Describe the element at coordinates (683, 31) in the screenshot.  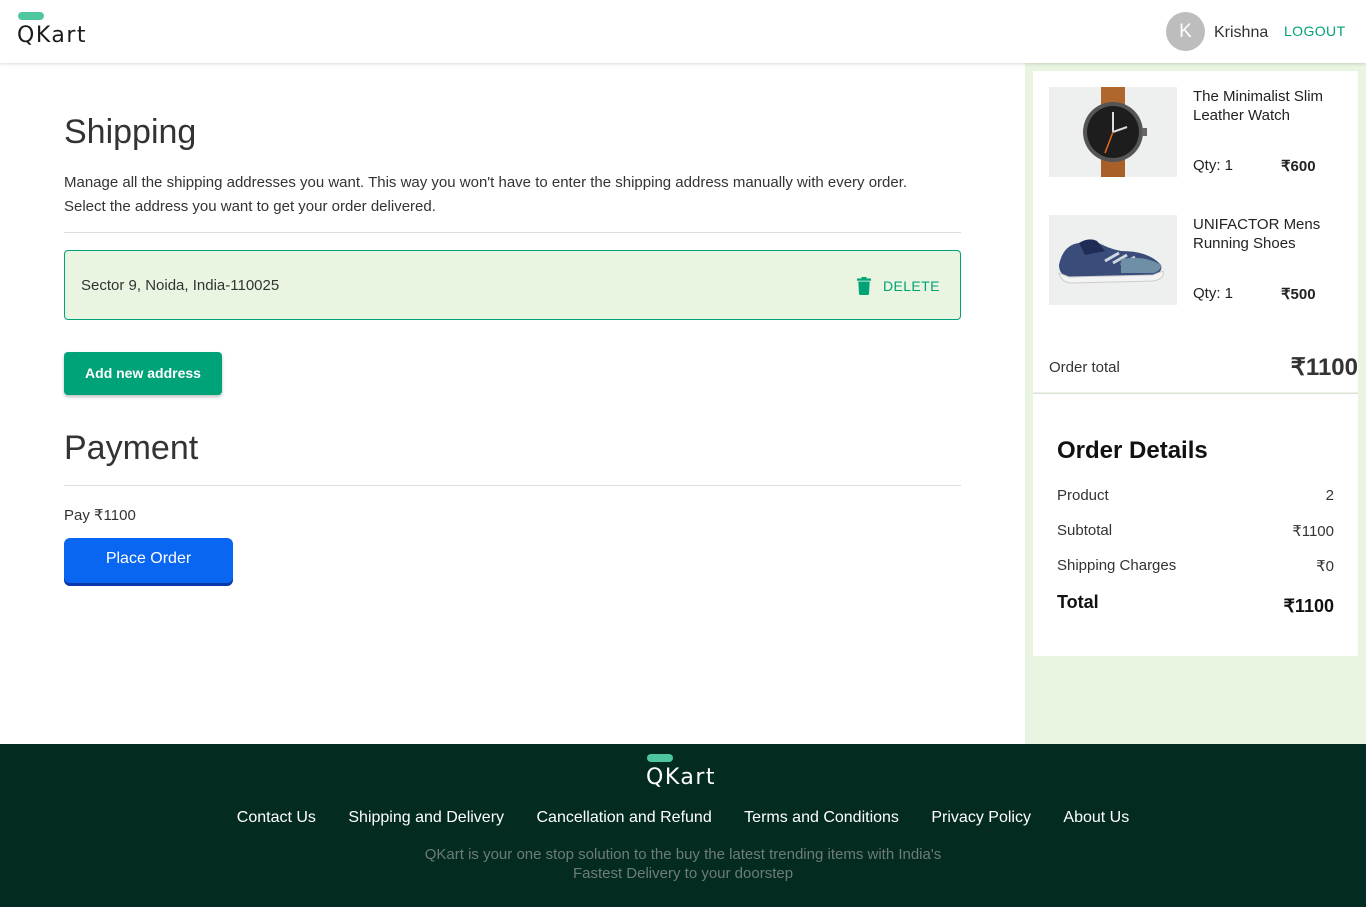
I see `app-header: QKart K Krishna LOGOUT` at that location.